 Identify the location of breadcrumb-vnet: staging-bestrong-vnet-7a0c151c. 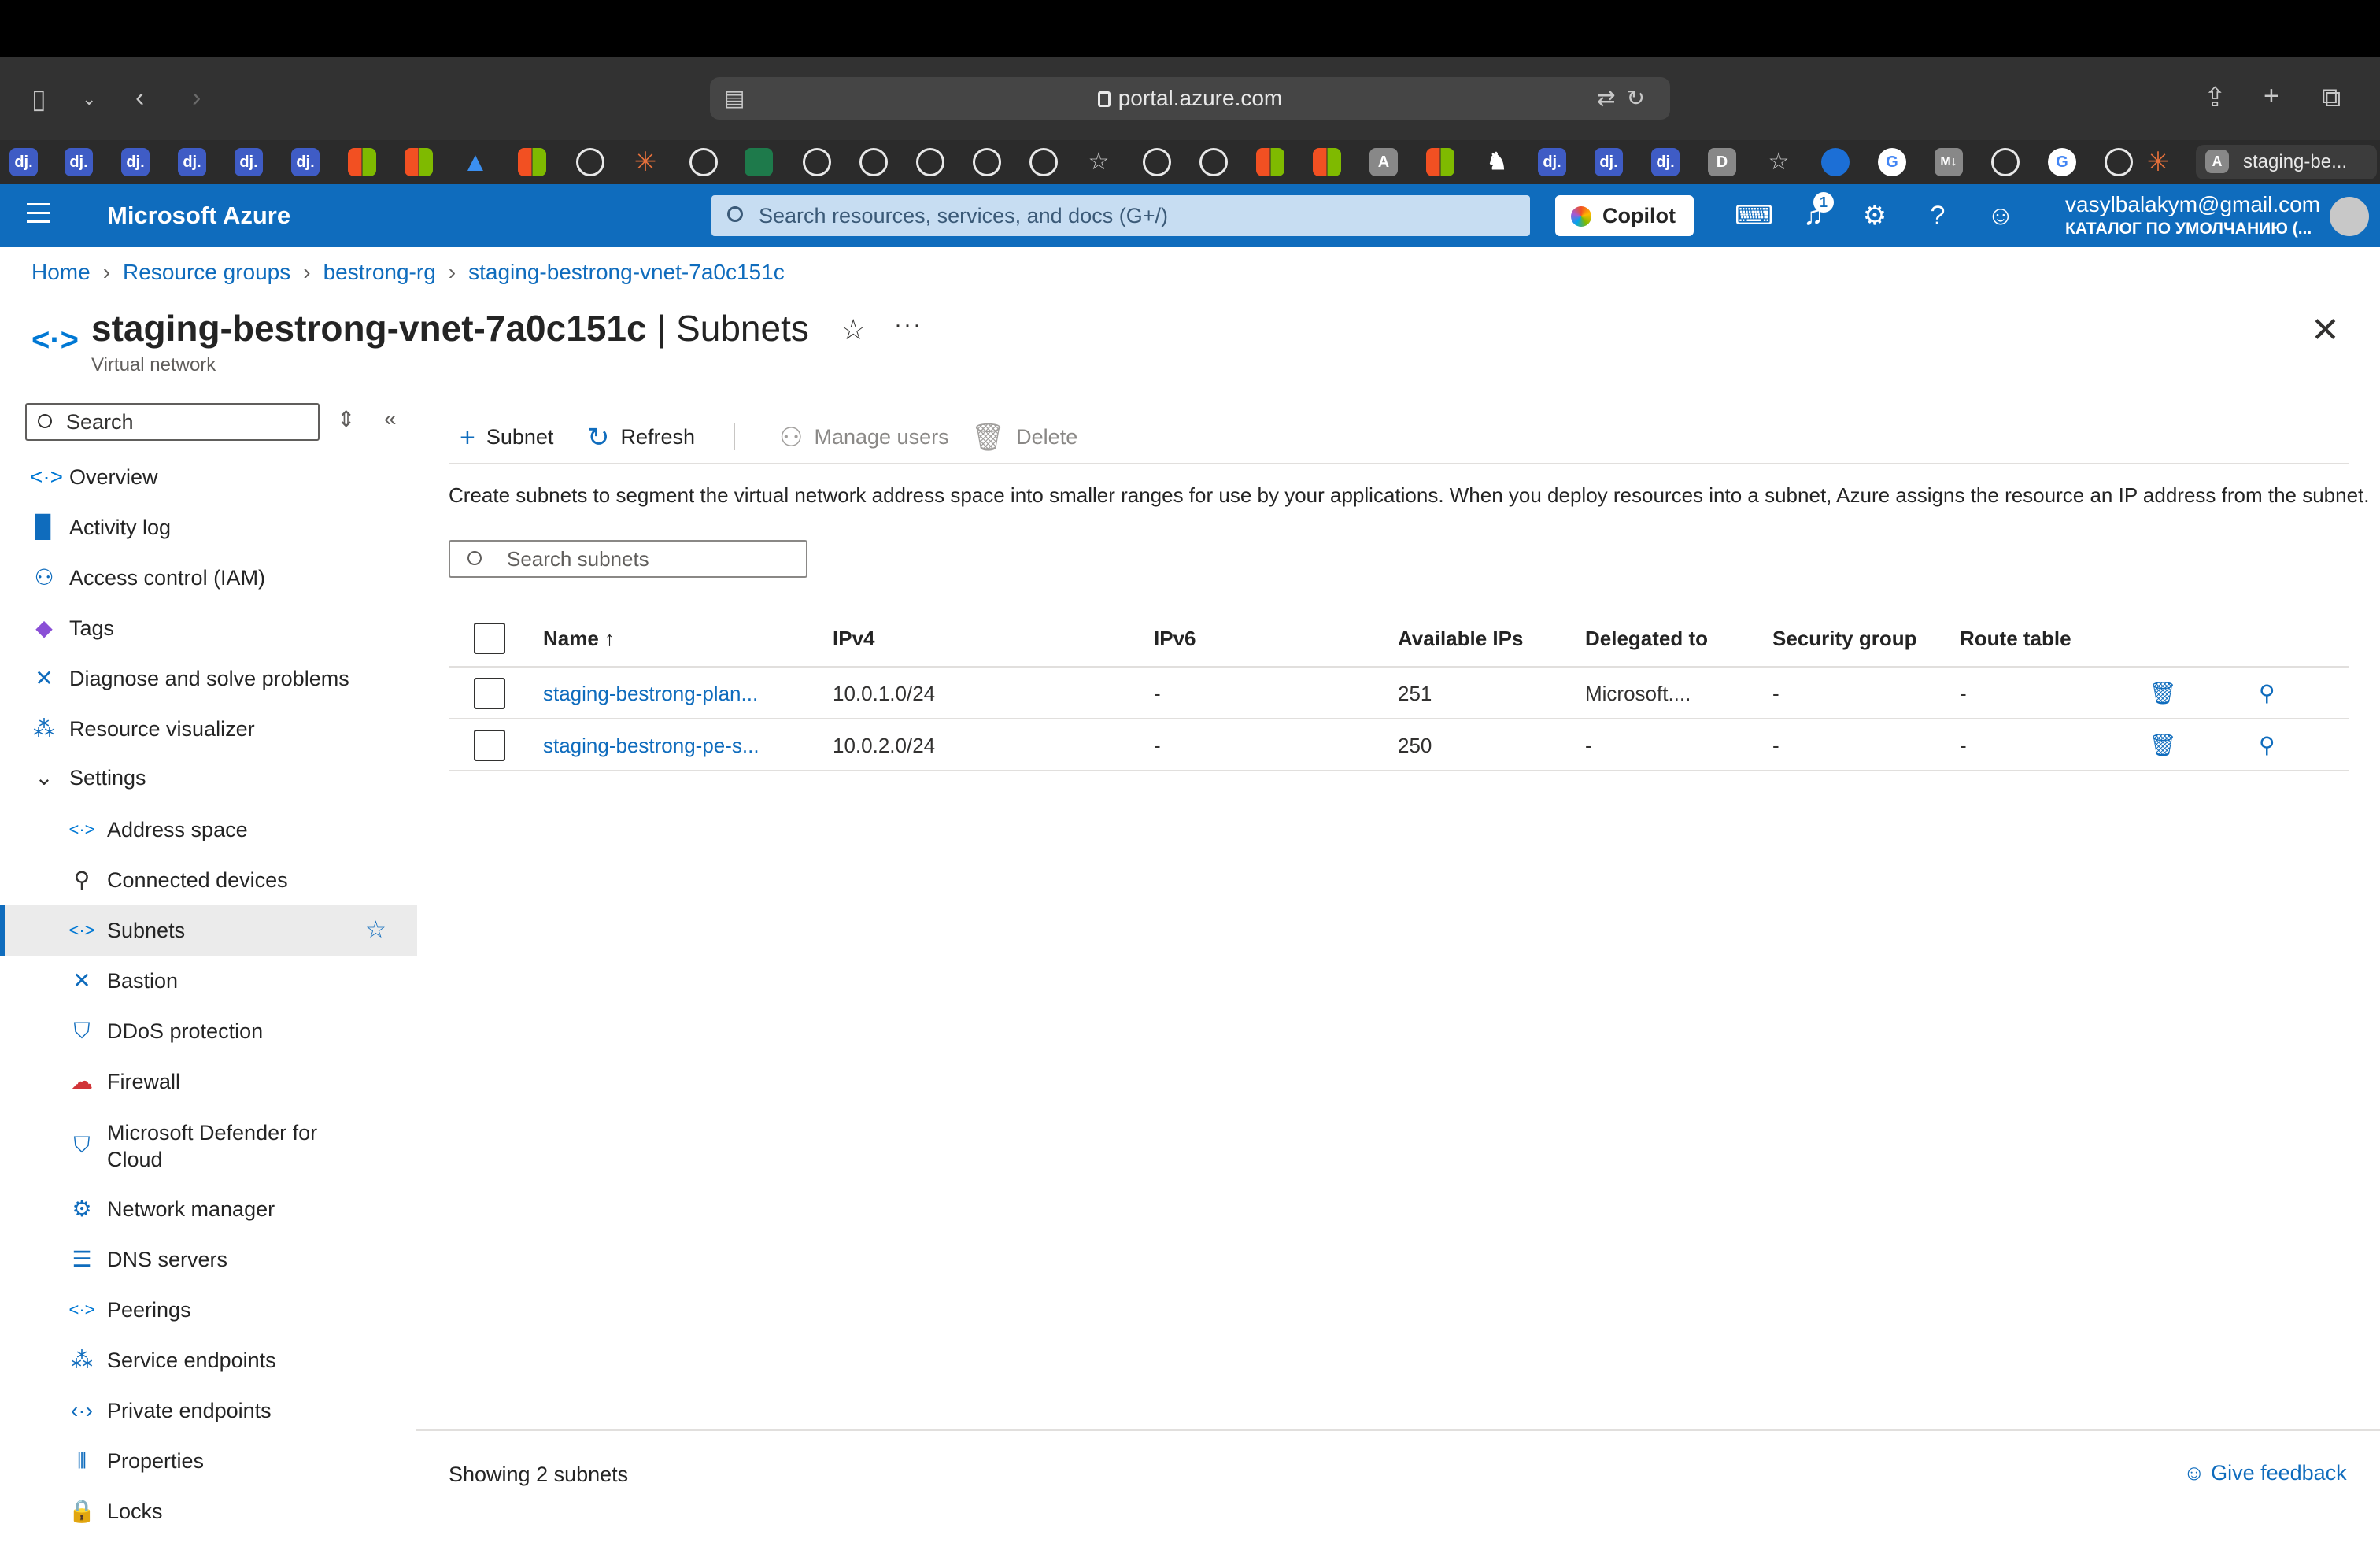
(626, 272).